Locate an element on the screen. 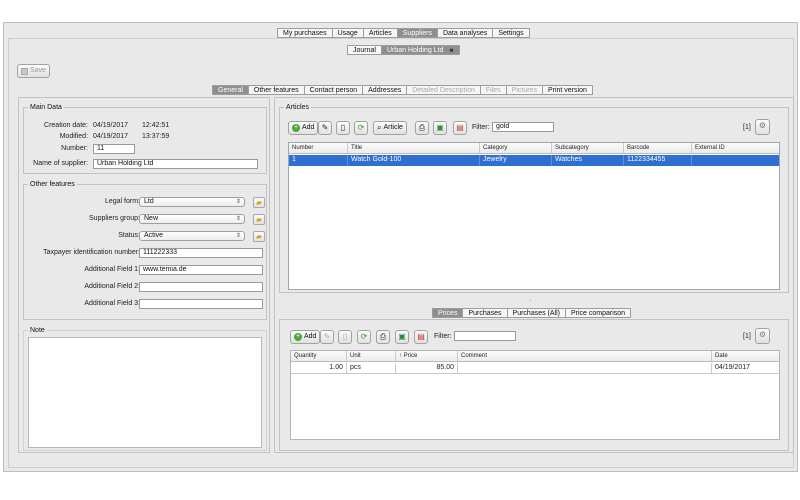  status-select: Active ⇕ is located at coordinates (192, 236).